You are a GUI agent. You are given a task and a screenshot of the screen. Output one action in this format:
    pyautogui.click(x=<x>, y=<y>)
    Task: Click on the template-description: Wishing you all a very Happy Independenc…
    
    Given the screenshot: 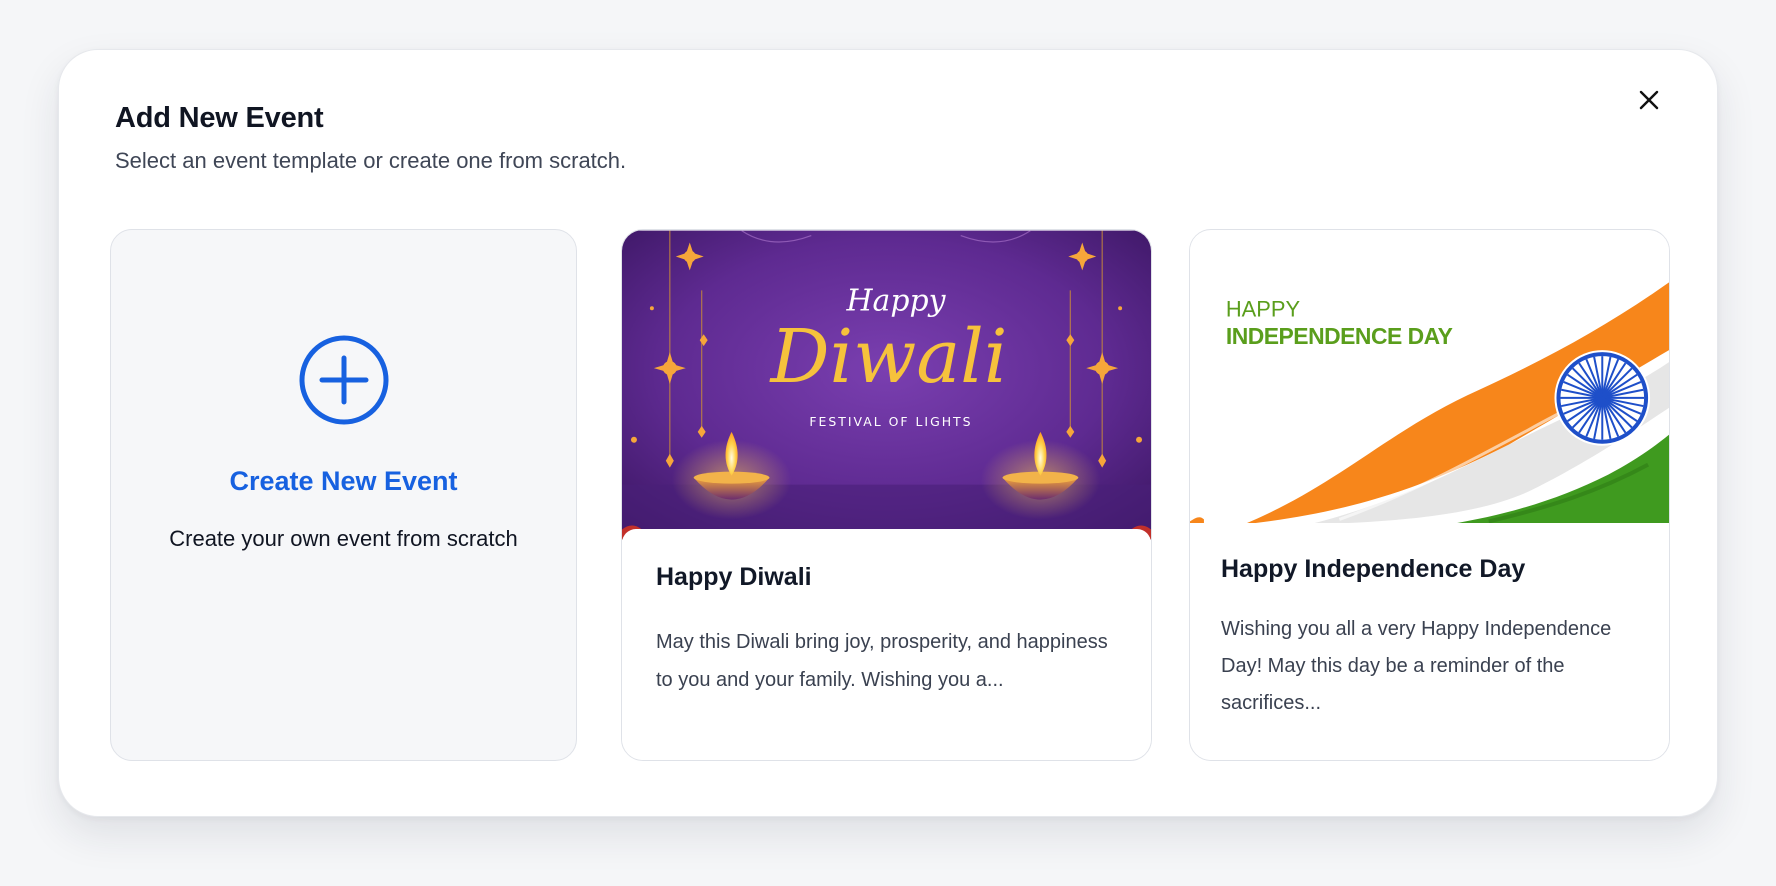 What is the action you would take?
    pyautogui.click(x=1416, y=666)
    